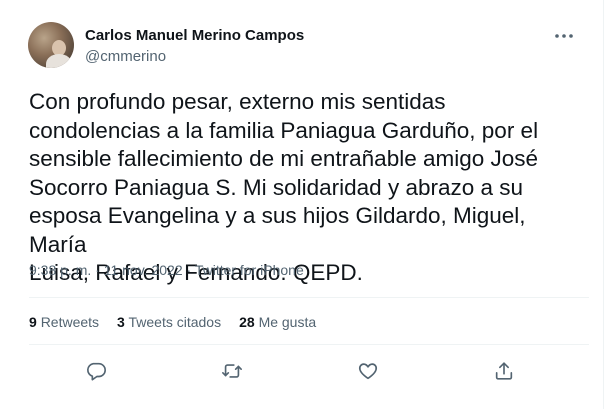  Describe the element at coordinates (309, 371) in the screenshot. I see `action-bar` at that location.